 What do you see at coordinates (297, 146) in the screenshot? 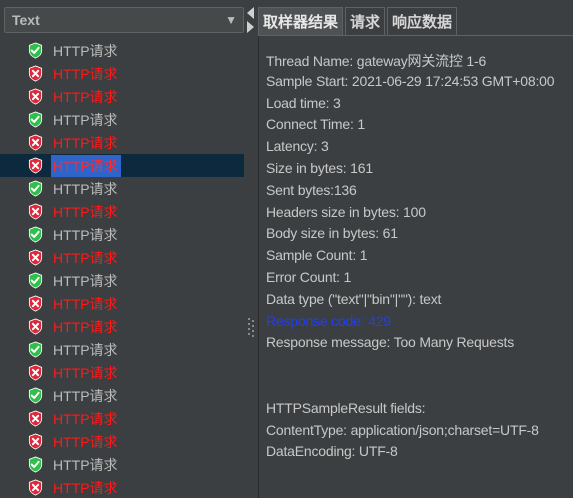
I see `result-line: Latency: 3` at bounding box center [297, 146].